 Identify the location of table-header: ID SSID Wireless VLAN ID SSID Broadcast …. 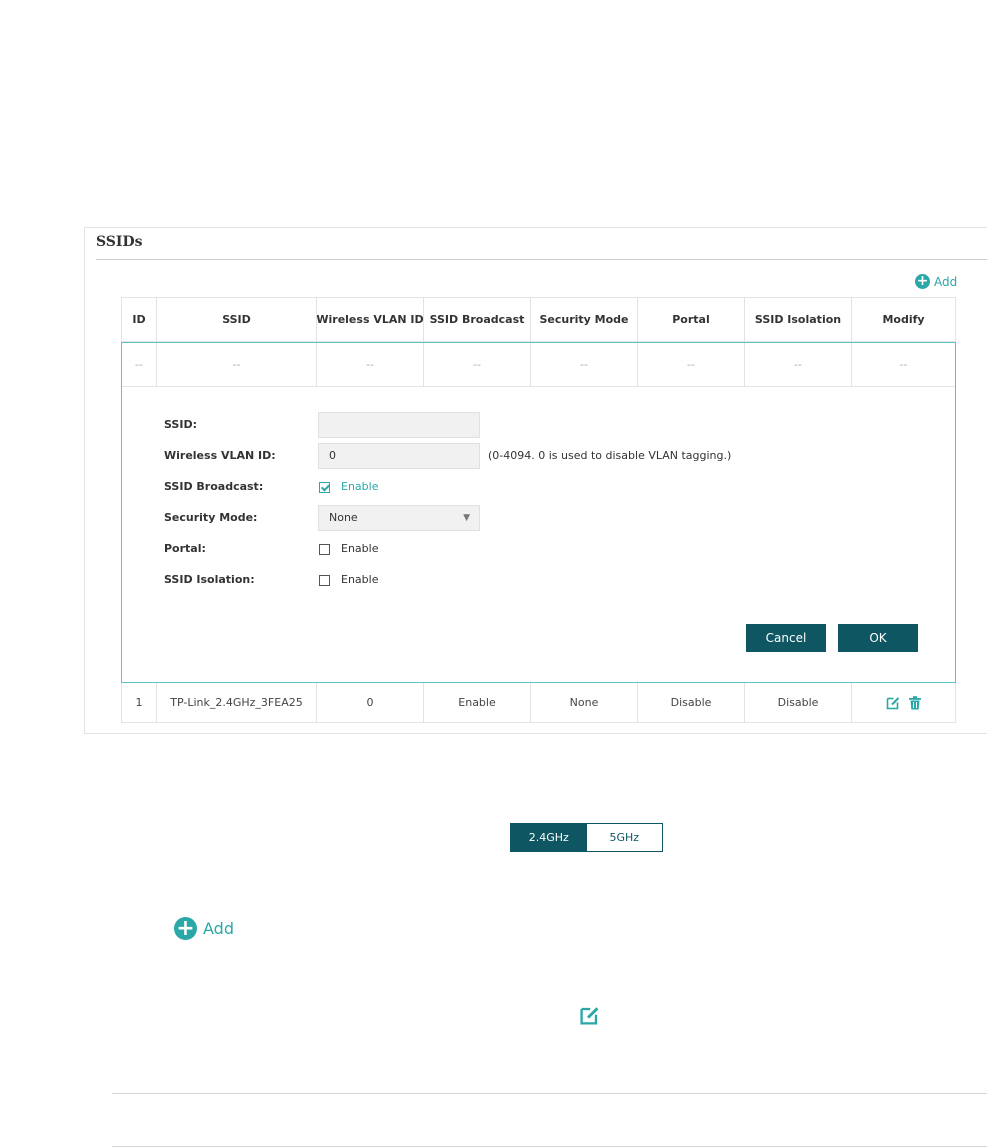
(538, 319).